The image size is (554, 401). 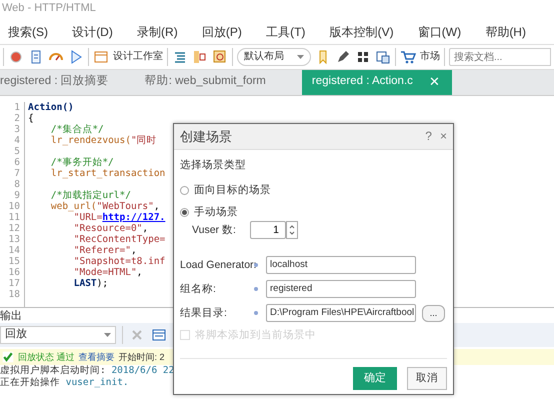 What do you see at coordinates (90, 140) in the screenshot?
I see `code-text: lr_rendezvous(` at bounding box center [90, 140].